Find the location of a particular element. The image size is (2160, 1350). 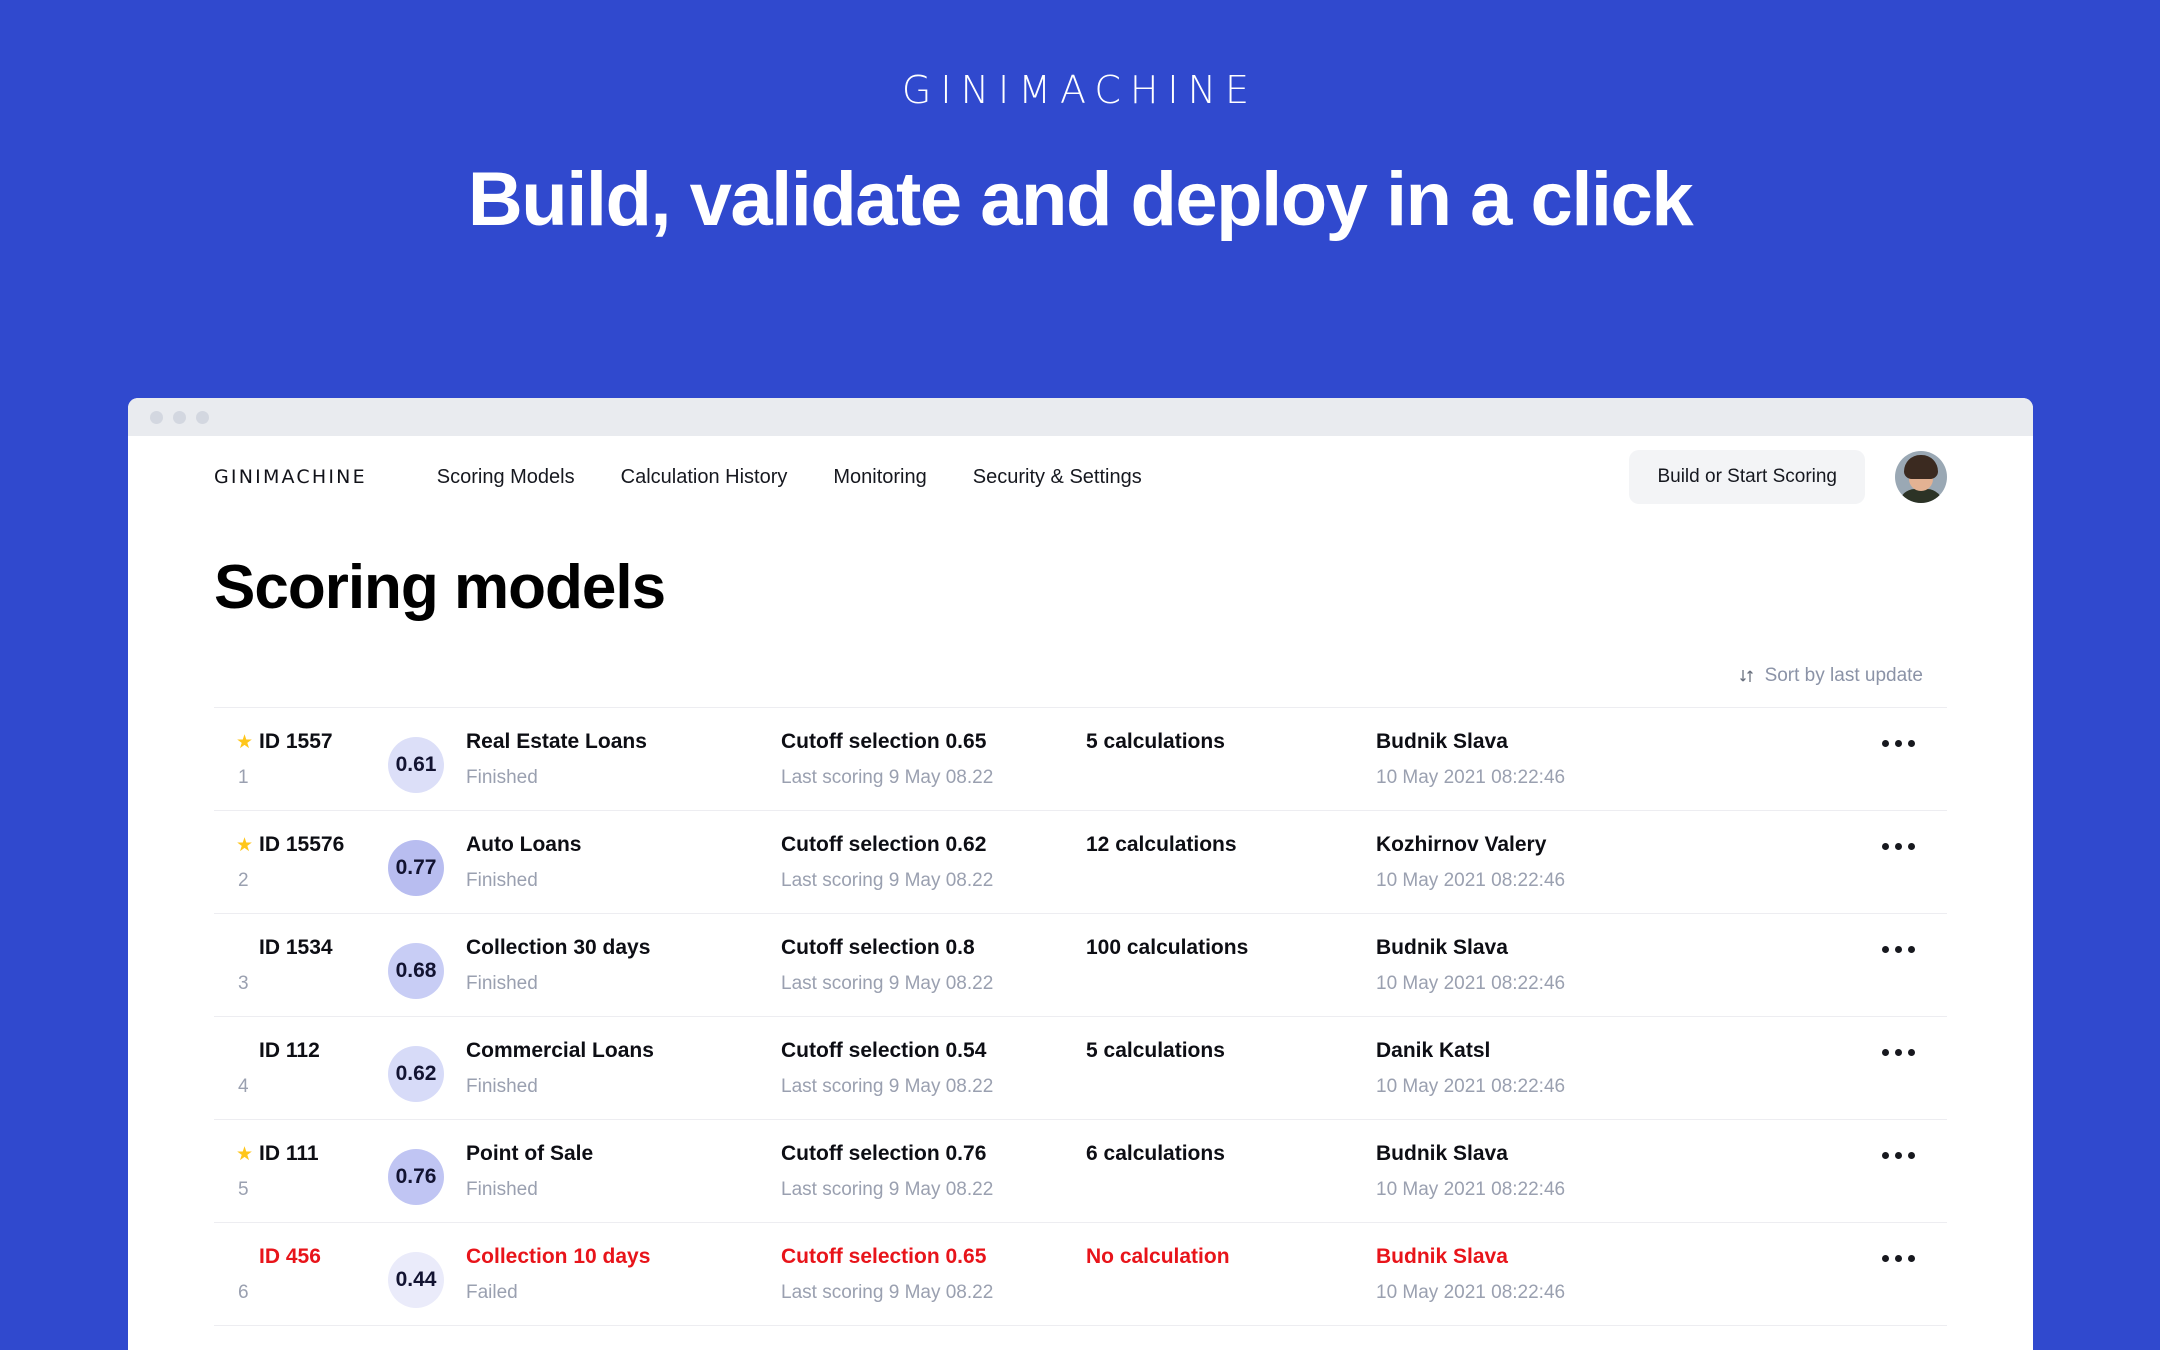

score-badge: 0.61 is located at coordinates (416, 765).